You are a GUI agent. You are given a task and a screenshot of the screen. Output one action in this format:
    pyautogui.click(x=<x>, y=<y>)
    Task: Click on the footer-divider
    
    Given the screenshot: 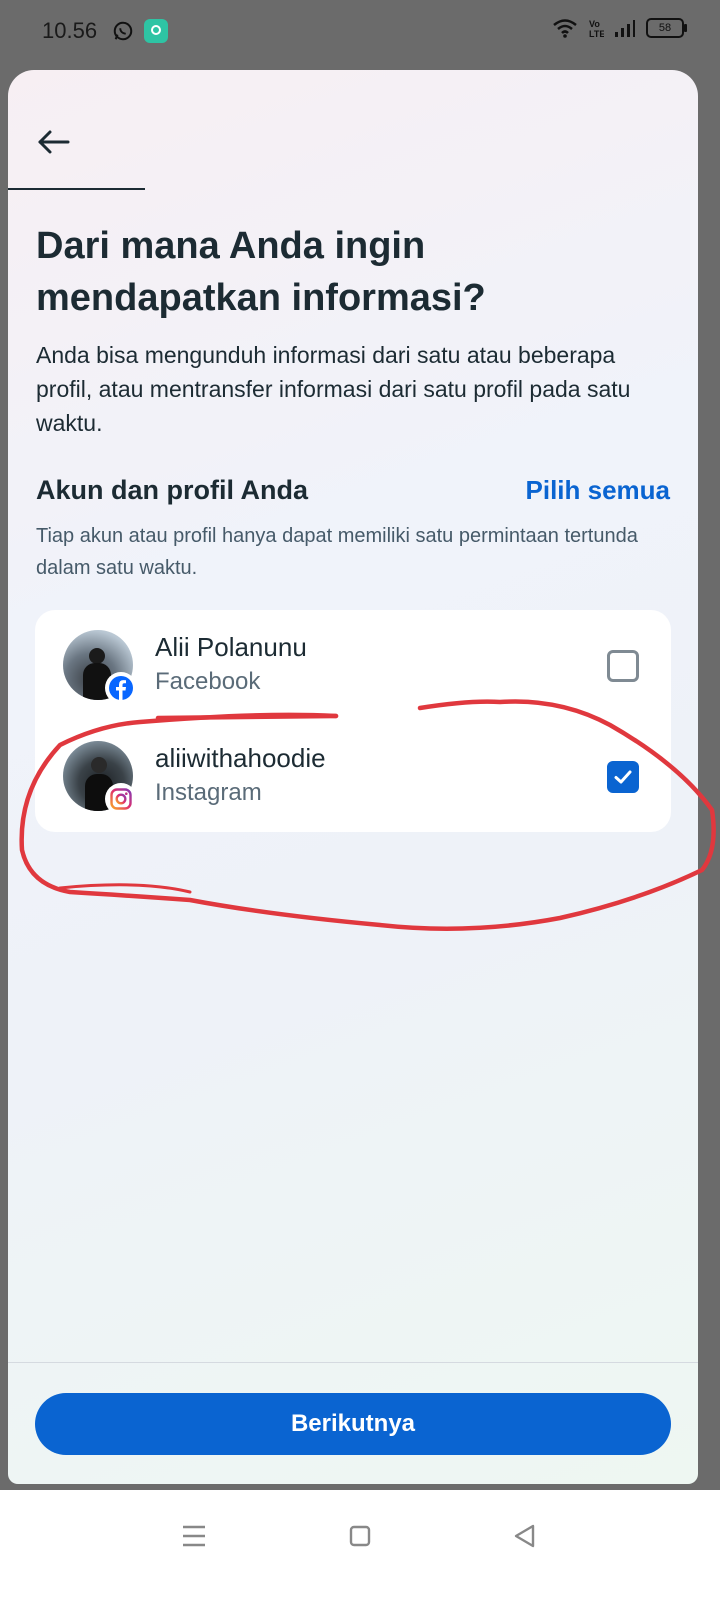 What is the action you would take?
    pyautogui.click(x=353, y=1362)
    